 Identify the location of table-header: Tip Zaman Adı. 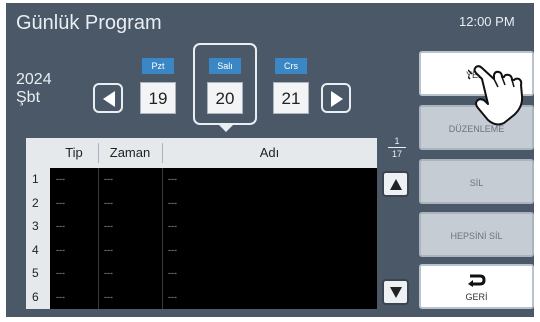
(201, 153).